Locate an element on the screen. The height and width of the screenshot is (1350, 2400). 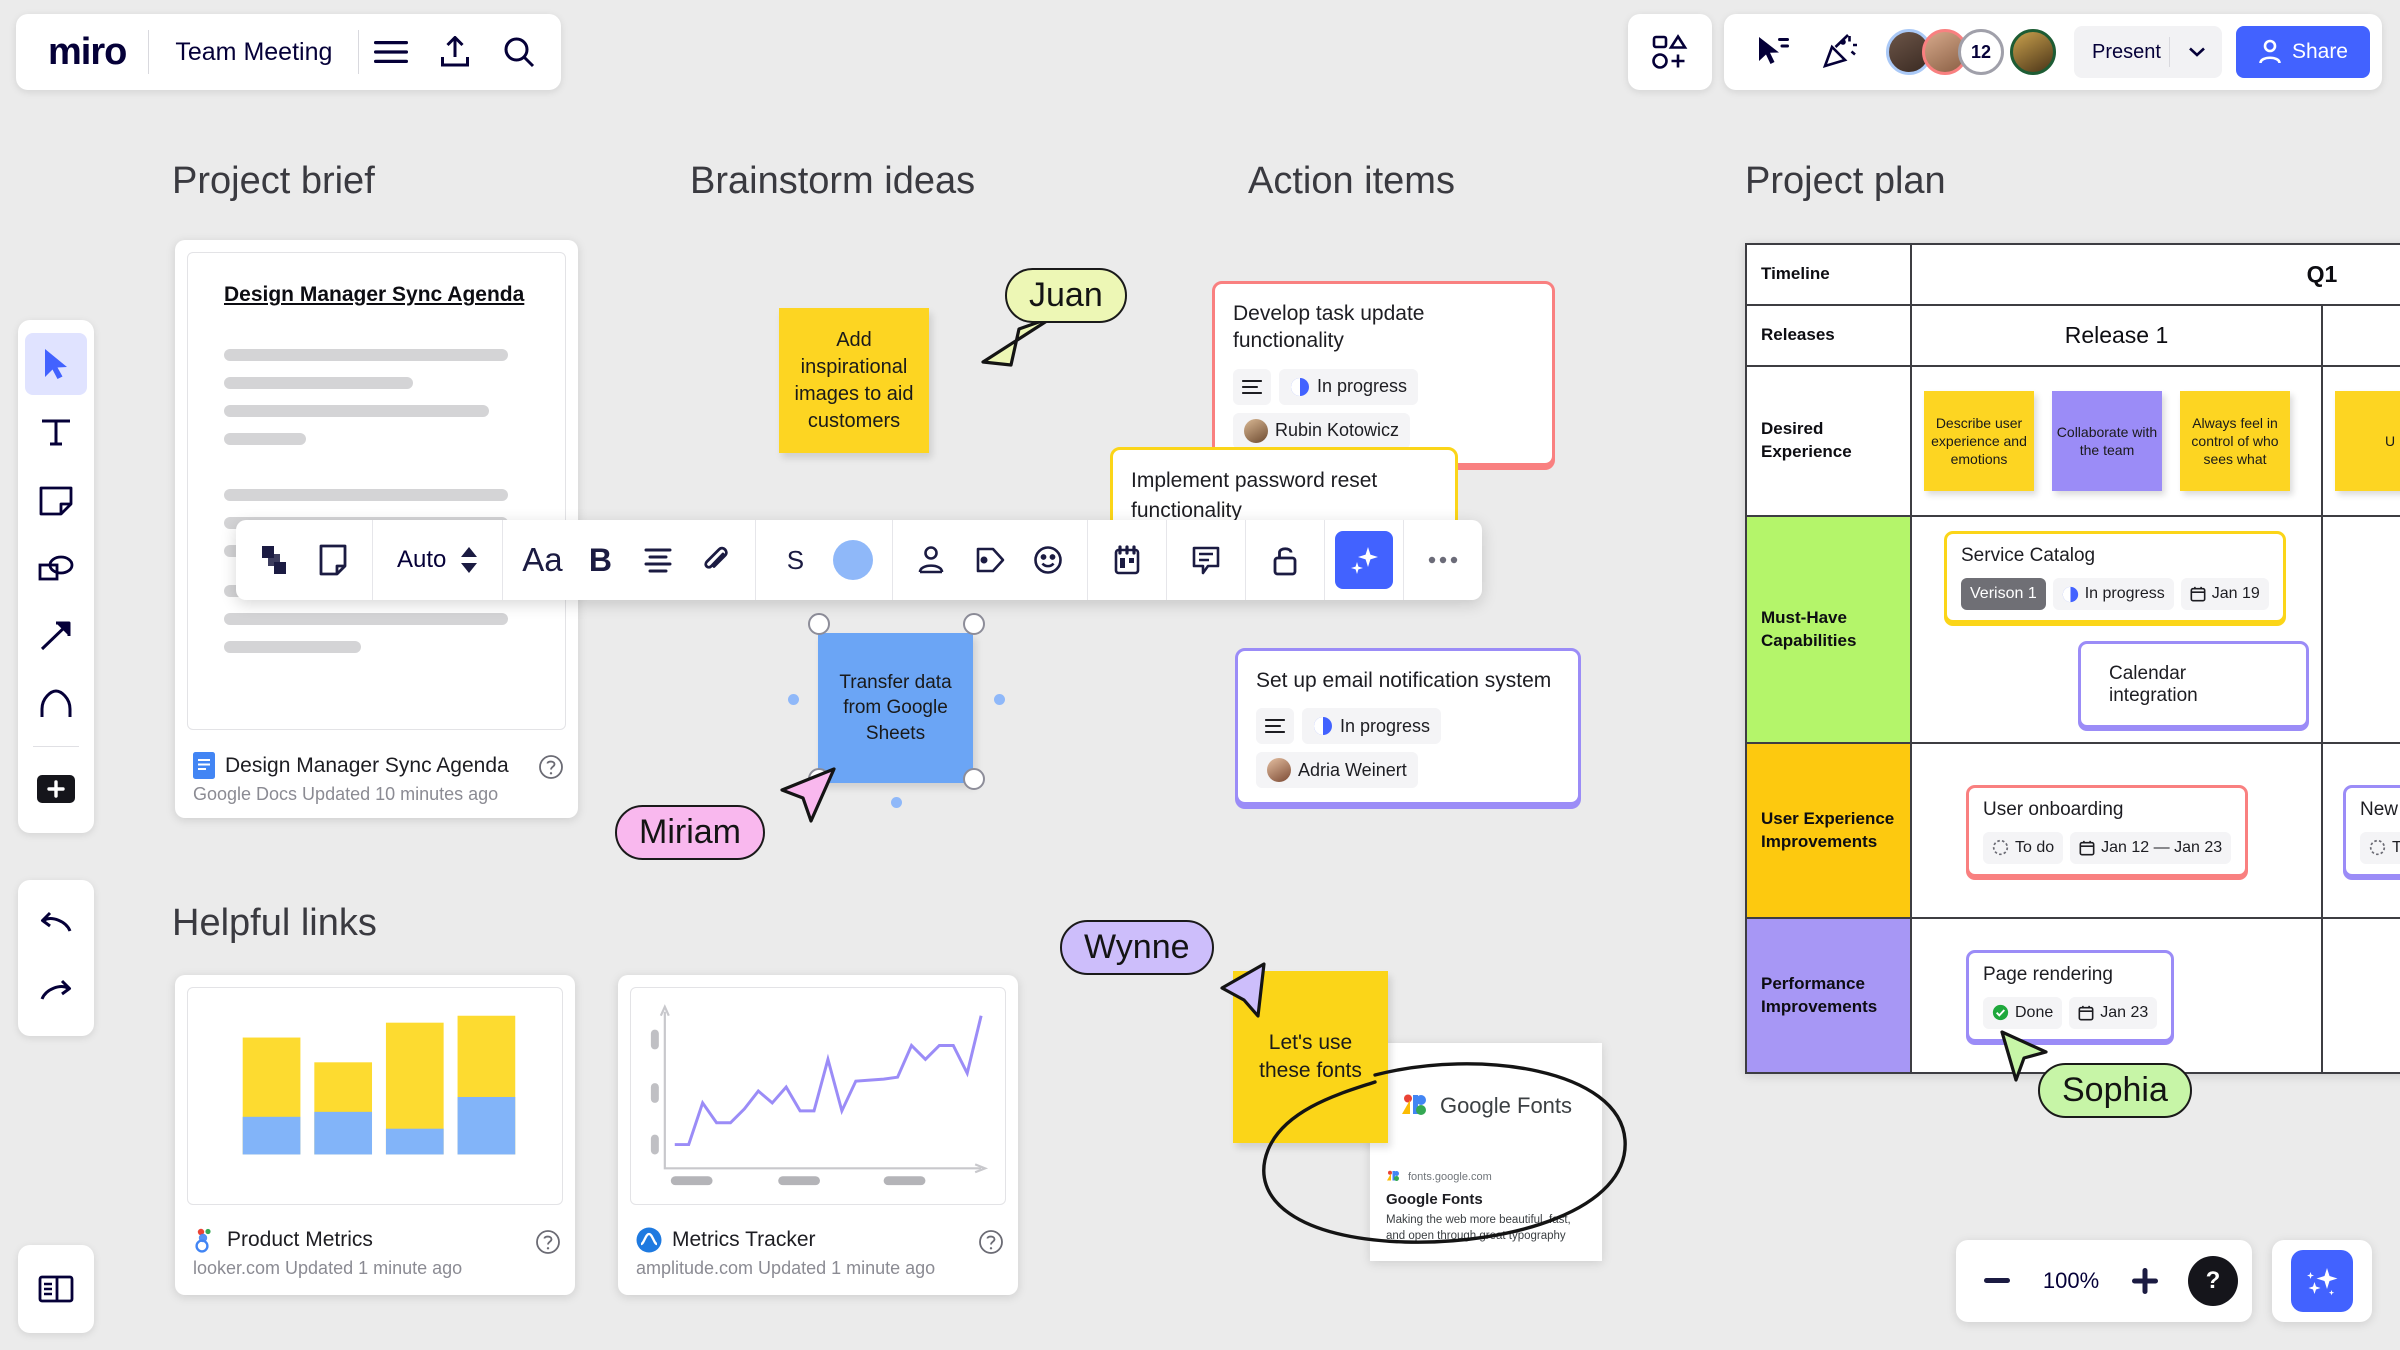
shapes-add-button is located at coordinates (1670, 52).